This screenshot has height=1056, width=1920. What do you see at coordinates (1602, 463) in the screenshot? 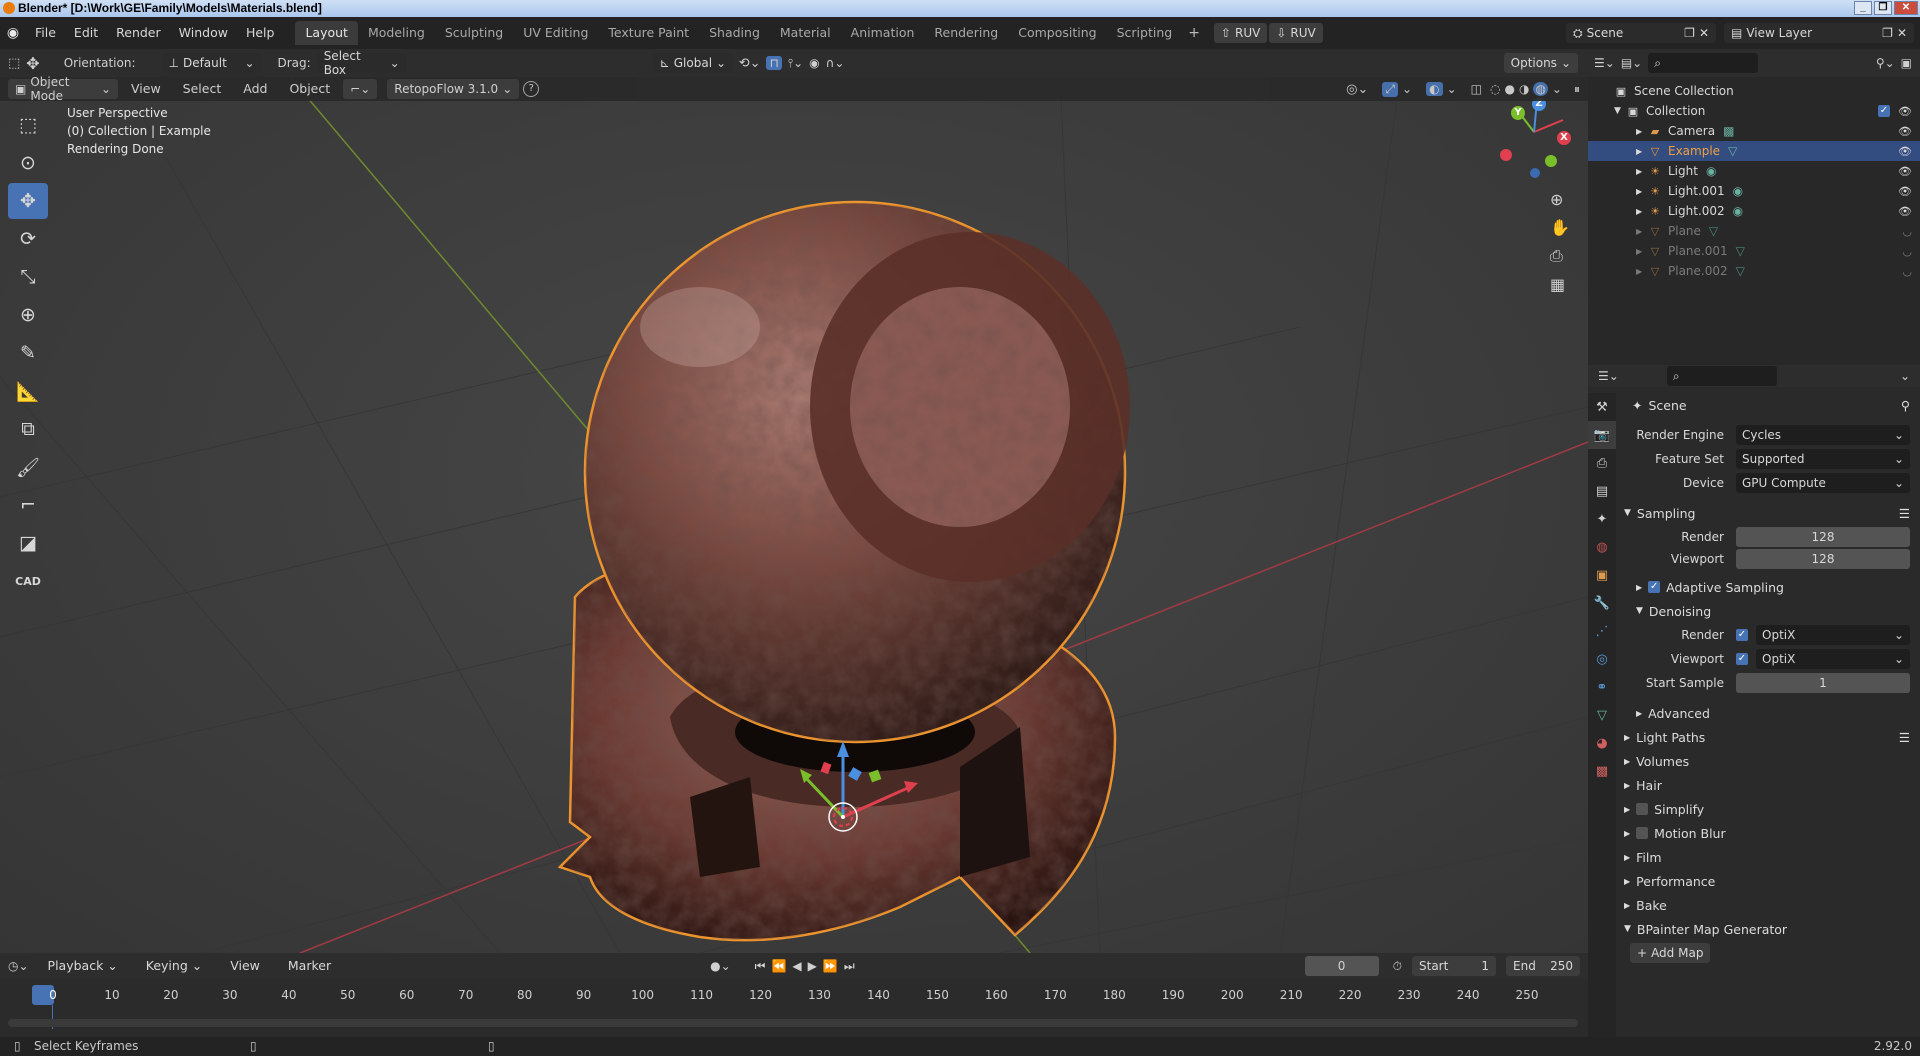
I see `output-tab-icon: ⎙` at bounding box center [1602, 463].